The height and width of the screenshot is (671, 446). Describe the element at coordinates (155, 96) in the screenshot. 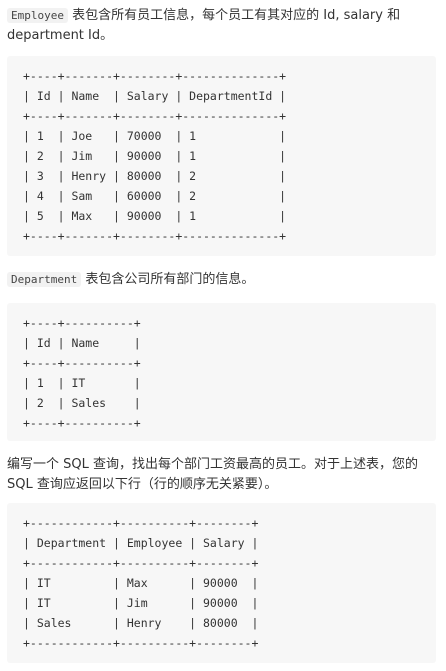

I see `employee-table-line: | Id | Name | Salary | DepartmentId |` at that location.